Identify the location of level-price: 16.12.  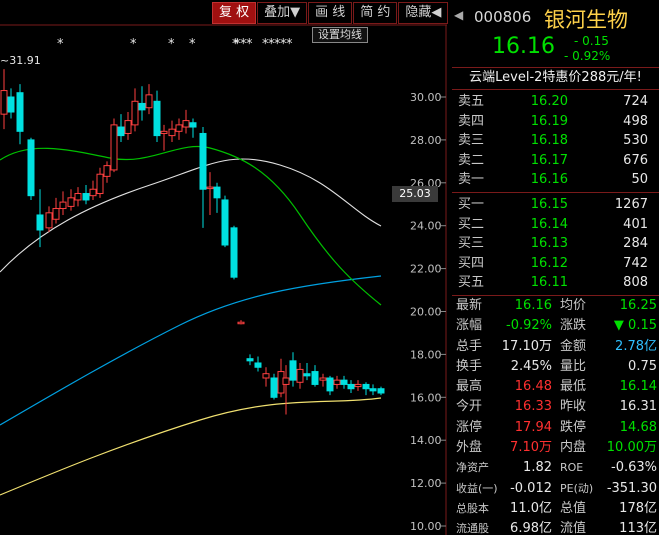
(549, 263).